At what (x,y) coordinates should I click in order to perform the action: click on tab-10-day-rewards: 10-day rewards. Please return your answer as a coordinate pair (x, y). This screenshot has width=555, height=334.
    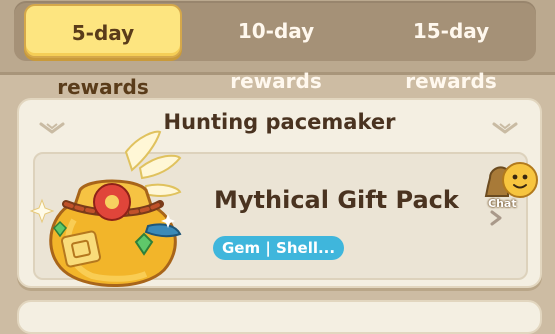
    Looking at the image, I should click on (276, 49).